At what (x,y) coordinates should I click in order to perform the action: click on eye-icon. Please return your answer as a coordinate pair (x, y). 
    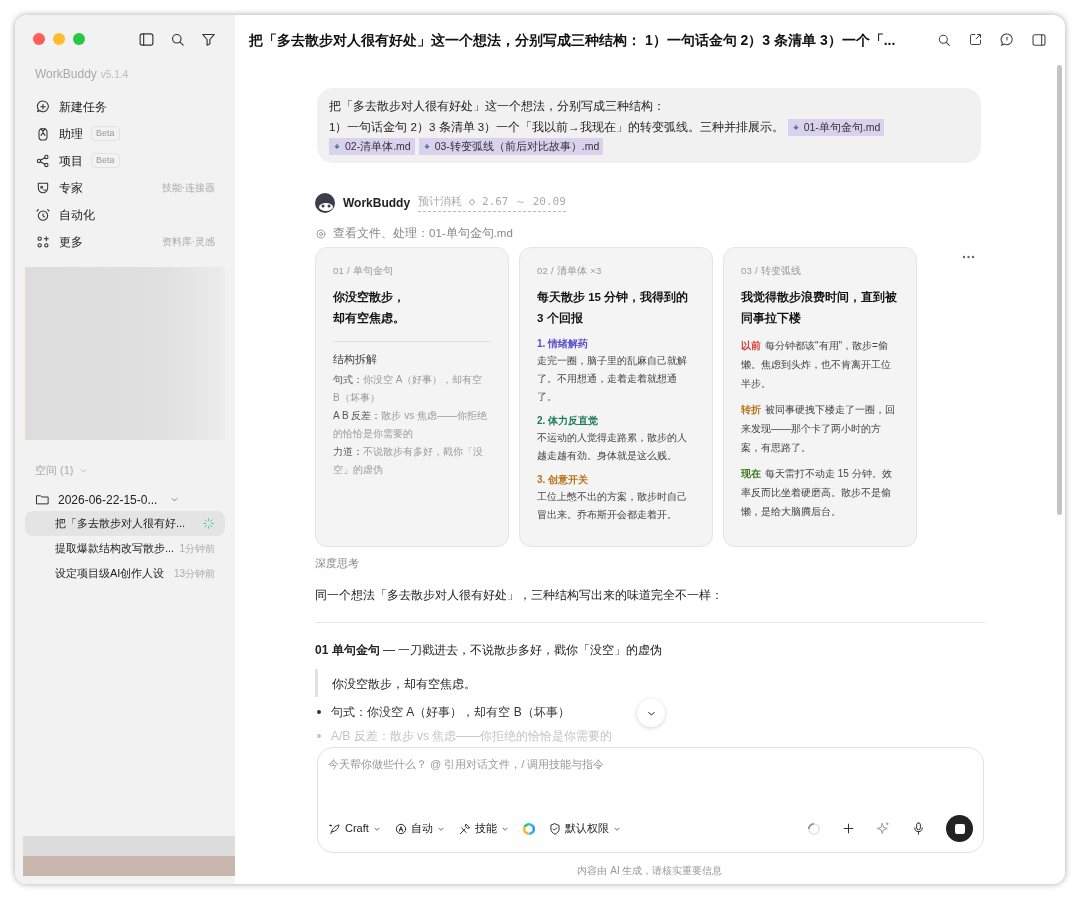
    Looking at the image, I should click on (321, 233).